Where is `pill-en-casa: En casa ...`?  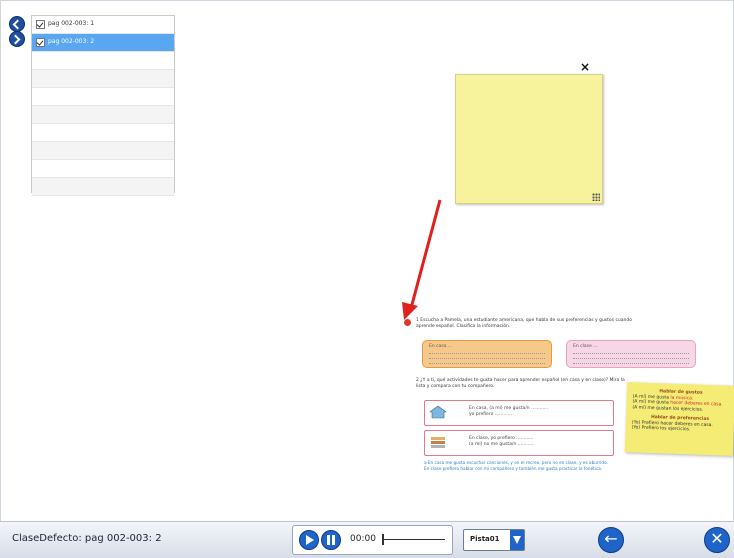
pill-en-casa: En casa ... is located at coordinates (487, 354).